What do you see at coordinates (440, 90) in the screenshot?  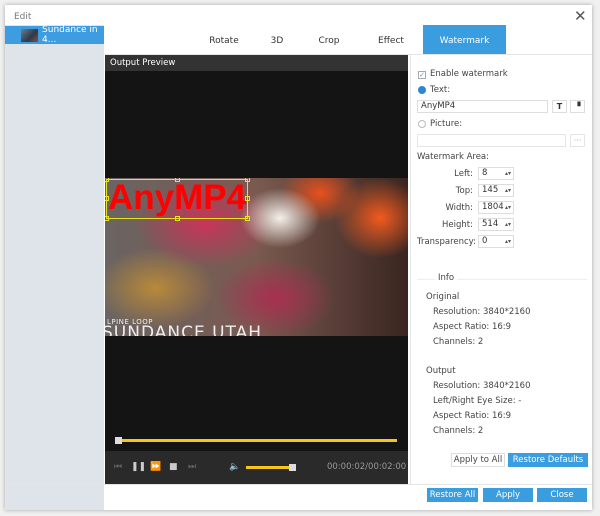 I see `text-label: Text:` at bounding box center [440, 90].